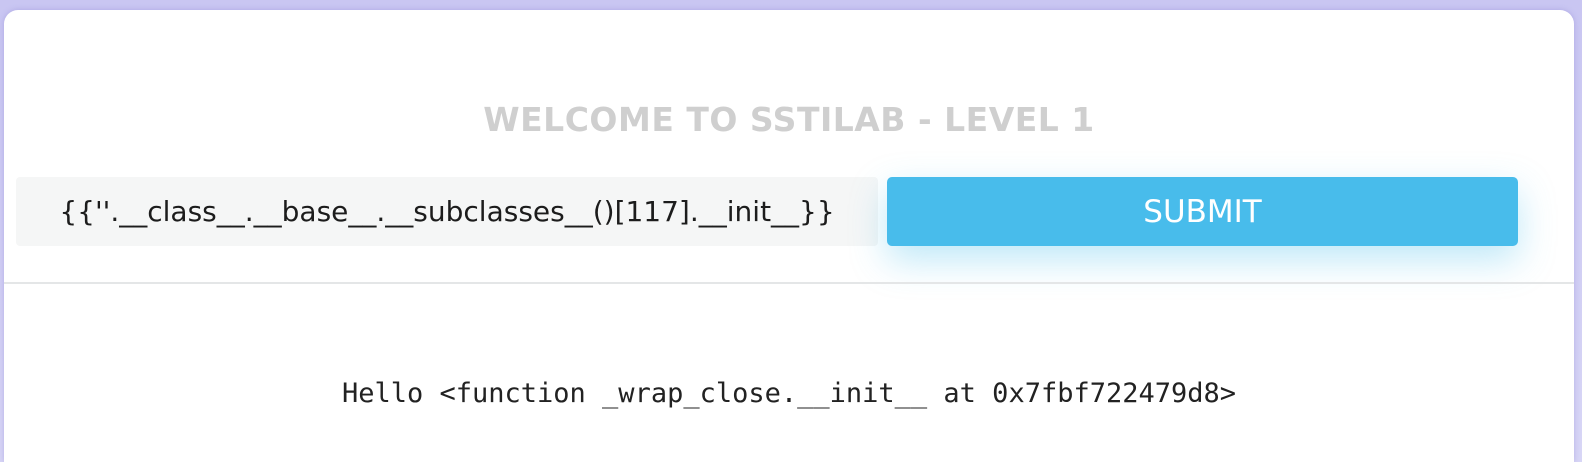  What do you see at coordinates (789, 283) in the screenshot?
I see `divider` at bounding box center [789, 283].